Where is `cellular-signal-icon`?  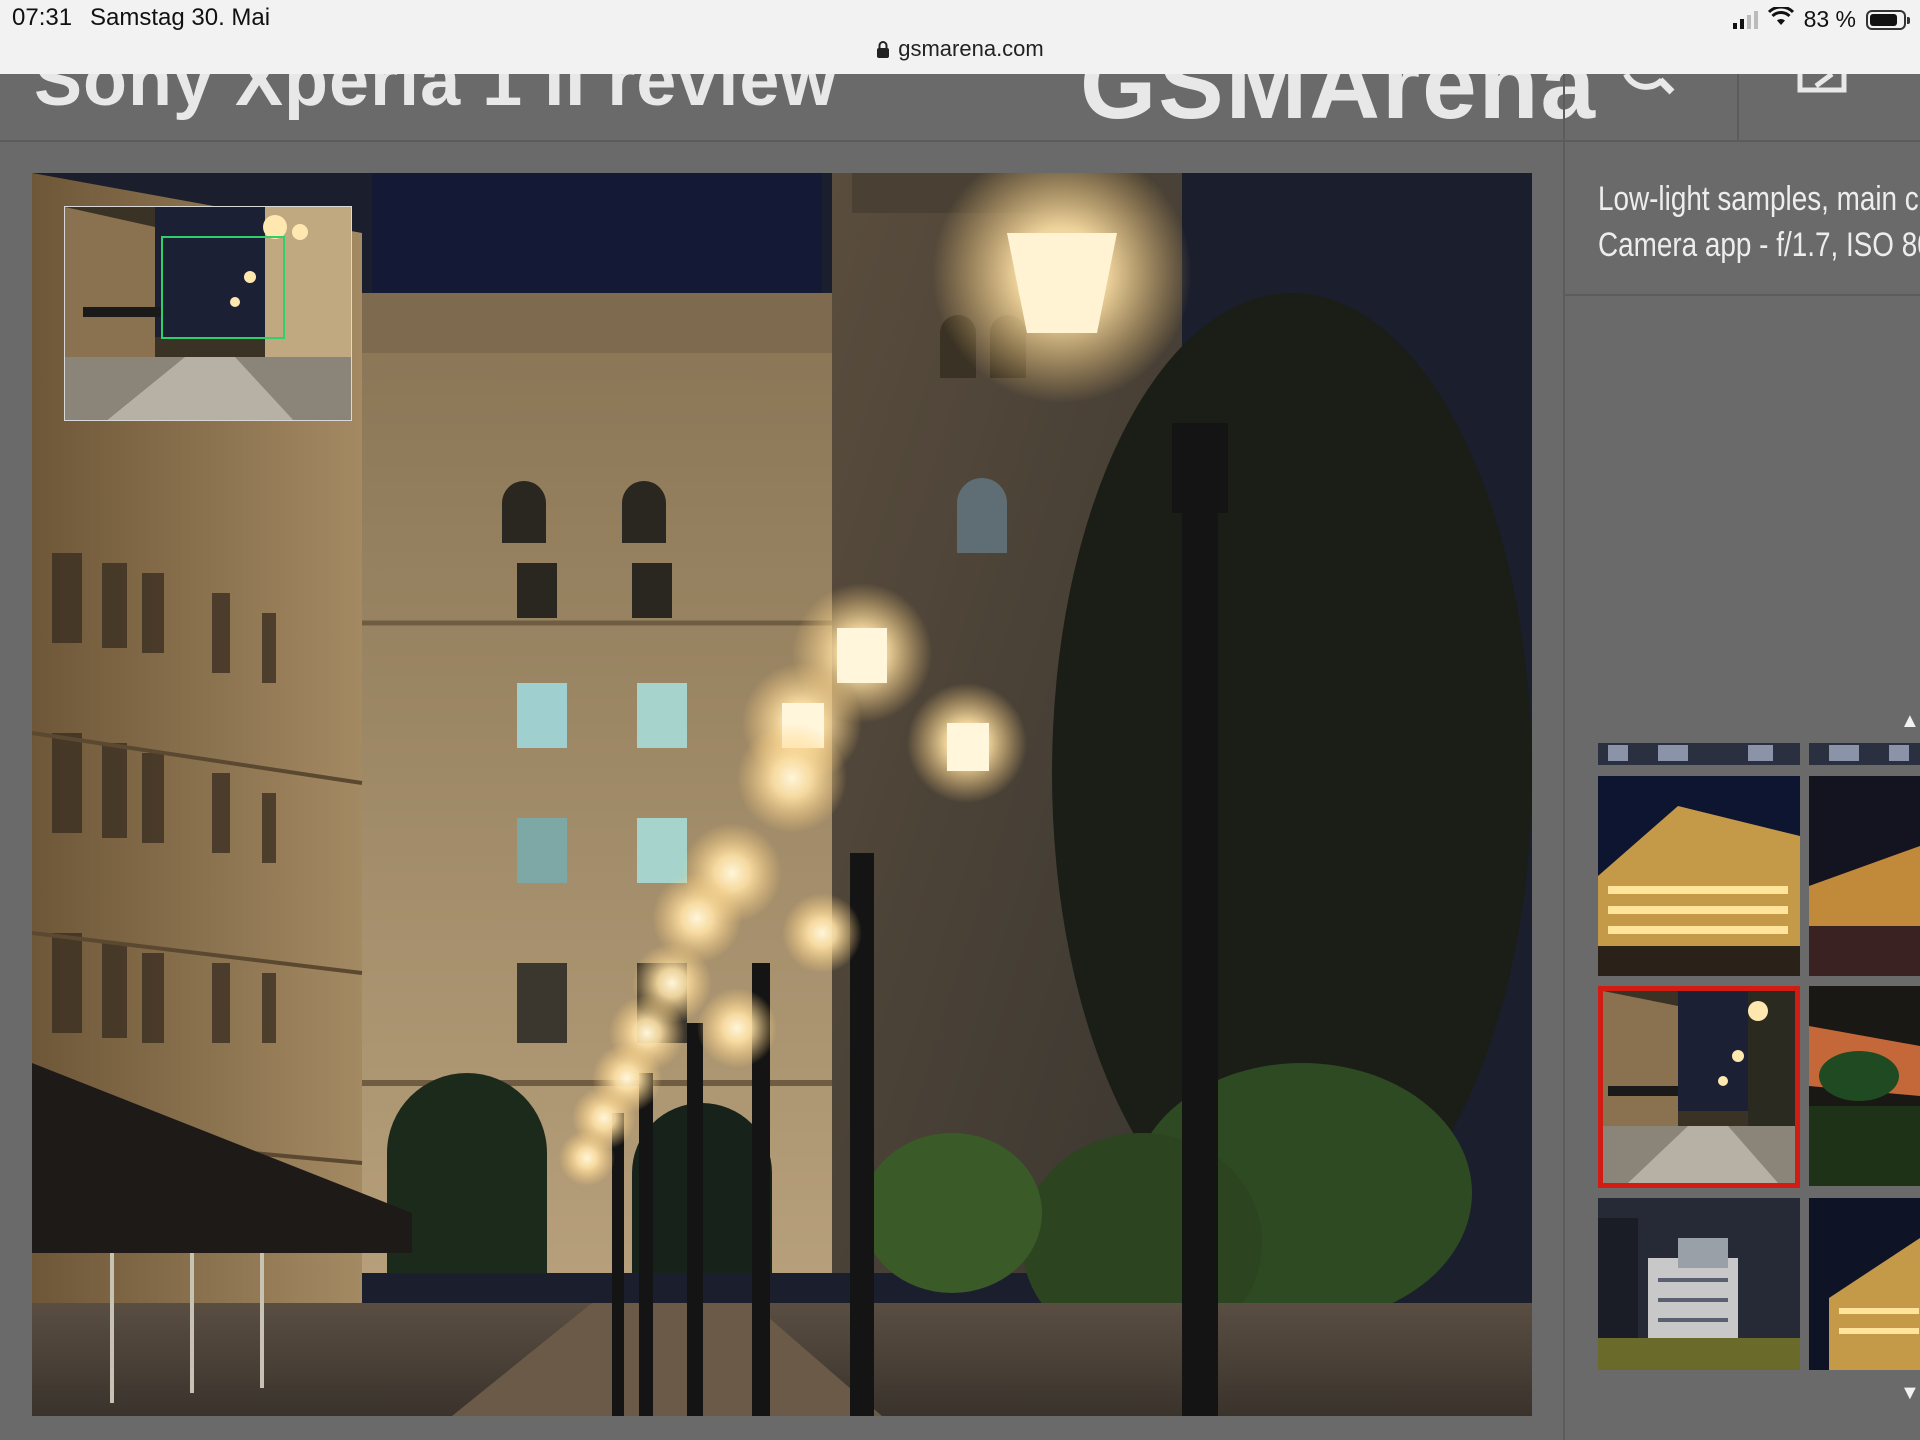
cellular-signal-icon is located at coordinates (1745, 19).